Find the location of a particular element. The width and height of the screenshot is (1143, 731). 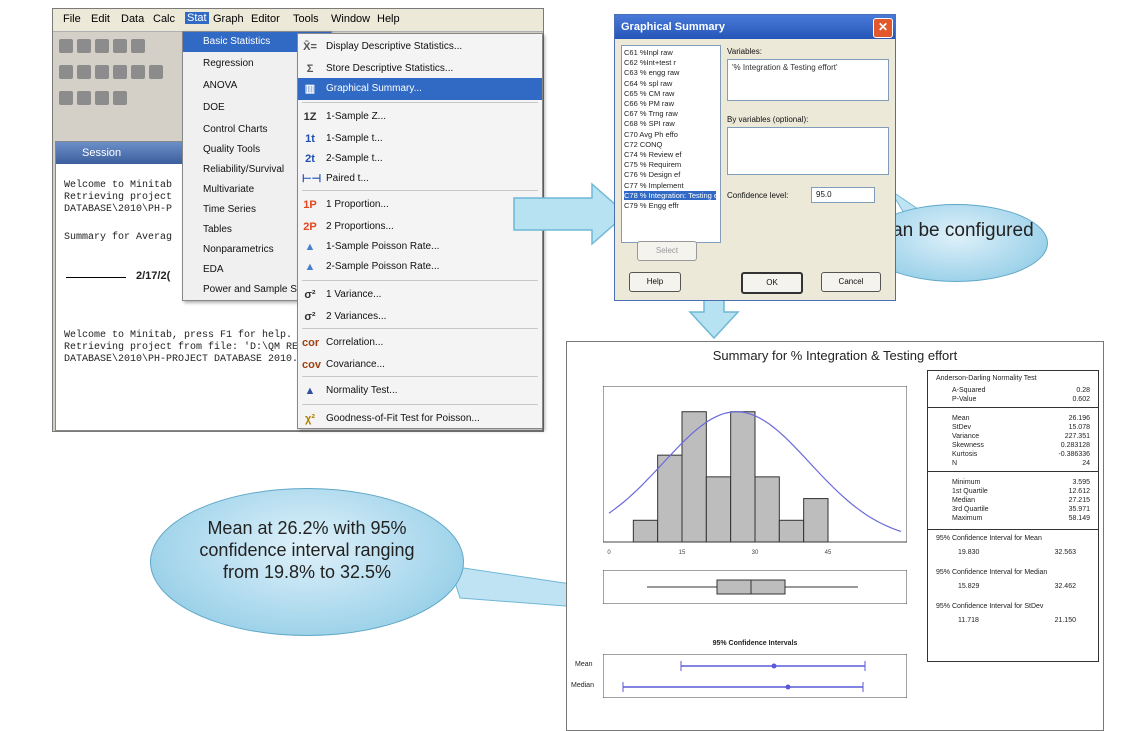

column-list-item: C68 % SPI raw is located at coordinates (649, 123).